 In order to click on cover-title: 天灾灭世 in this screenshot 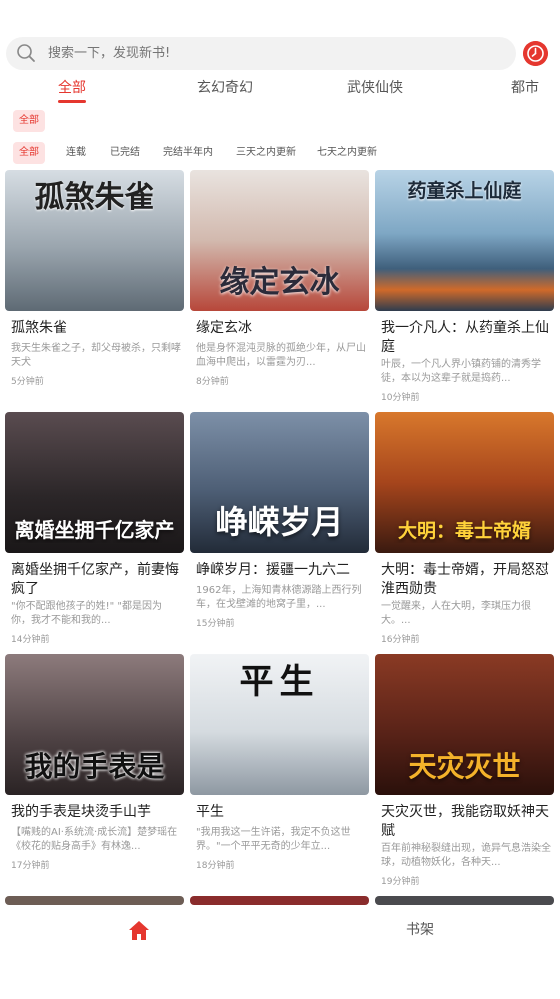, I will do `click(464, 766)`.